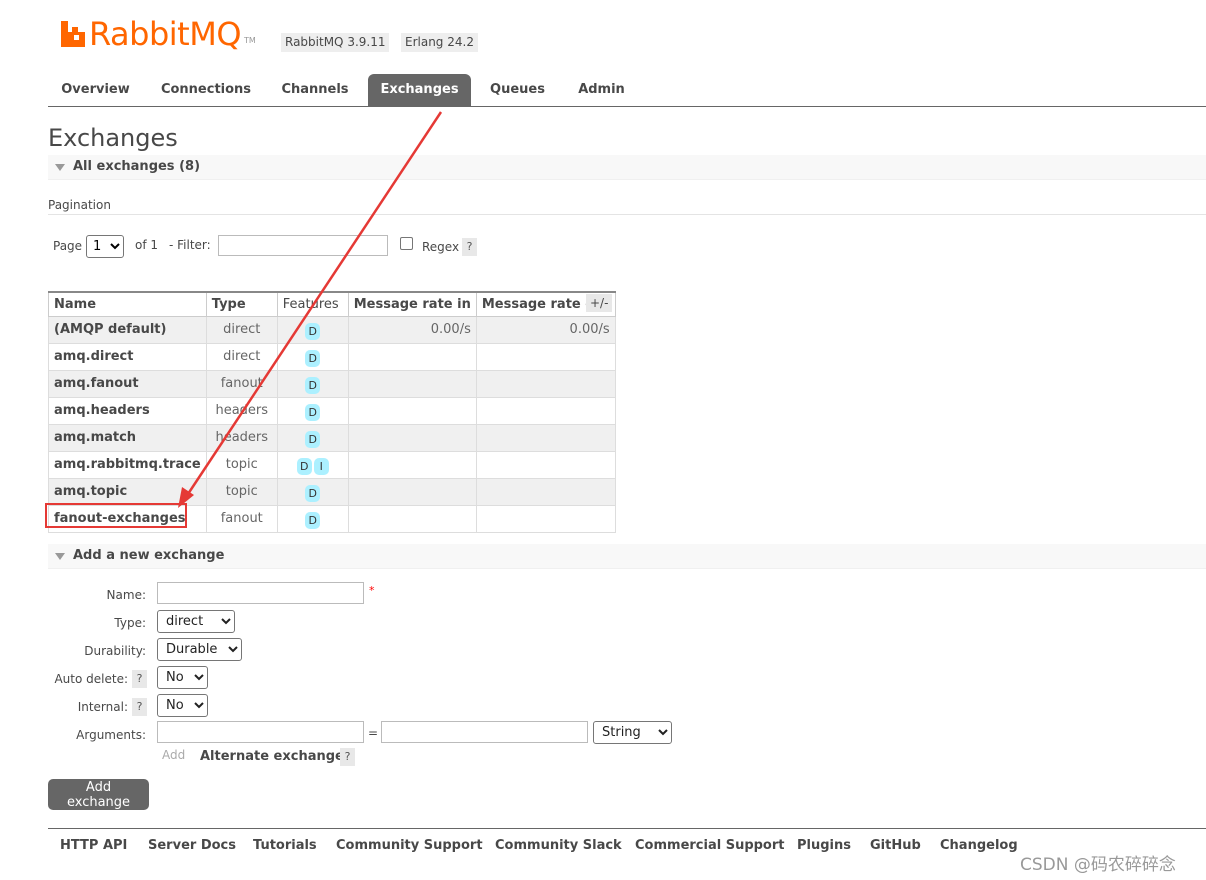 The width and height of the screenshot is (1206, 880). I want to click on durability-select: Durable, so click(199, 649).